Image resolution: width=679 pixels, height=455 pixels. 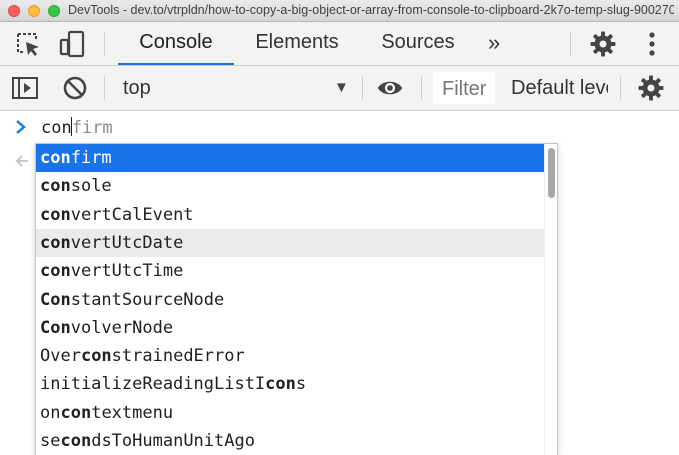 I want to click on console-prompt-input: confirm, so click(x=77, y=129).